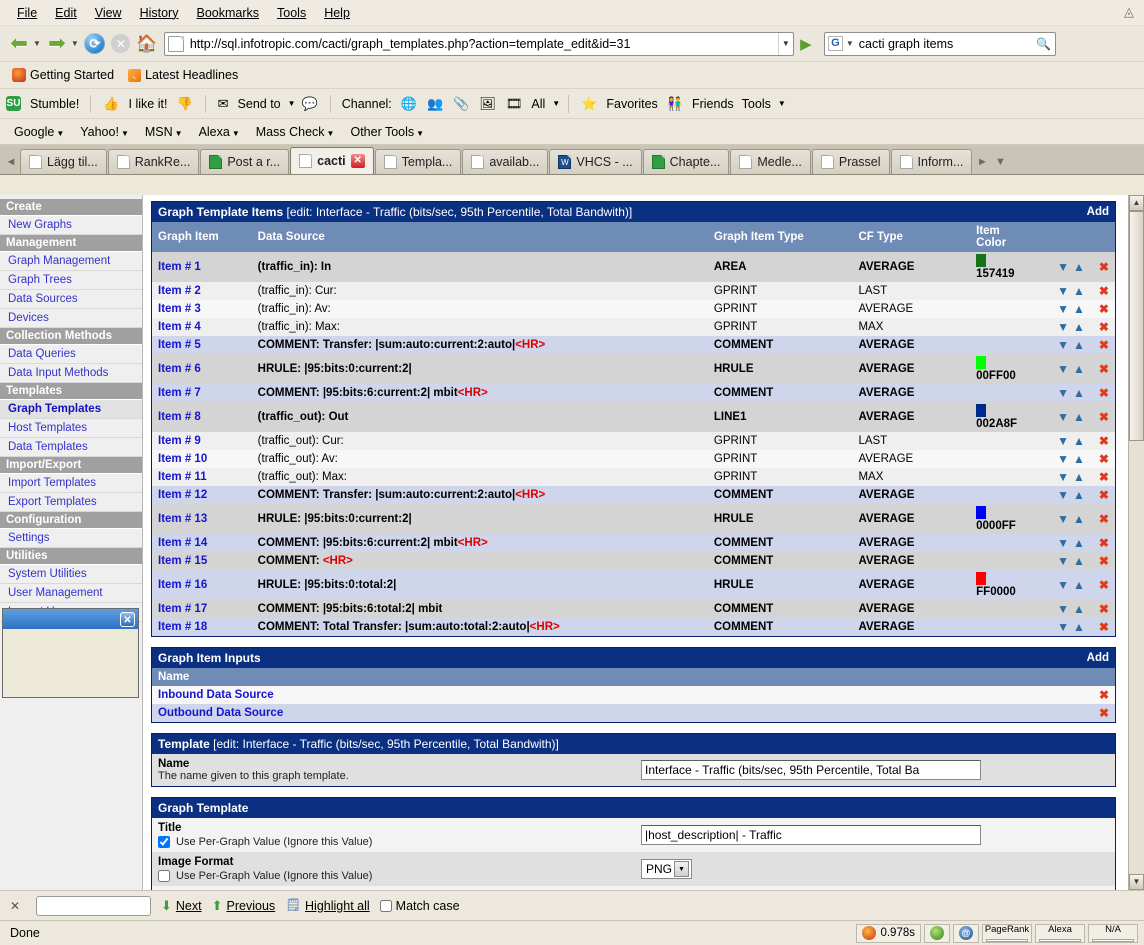 The height and width of the screenshot is (945, 1144). What do you see at coordinates (966, 933) in the screenshot?
I see `at-indicator: @` at bounding box center [966, 933].